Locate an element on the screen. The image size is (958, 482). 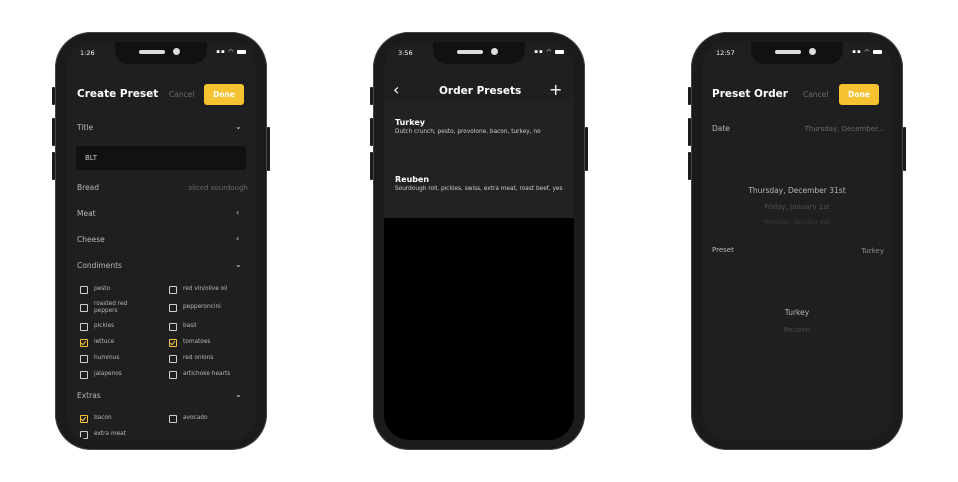
checkbox-roasted-red-peppers is located at coordinates (84, 308).